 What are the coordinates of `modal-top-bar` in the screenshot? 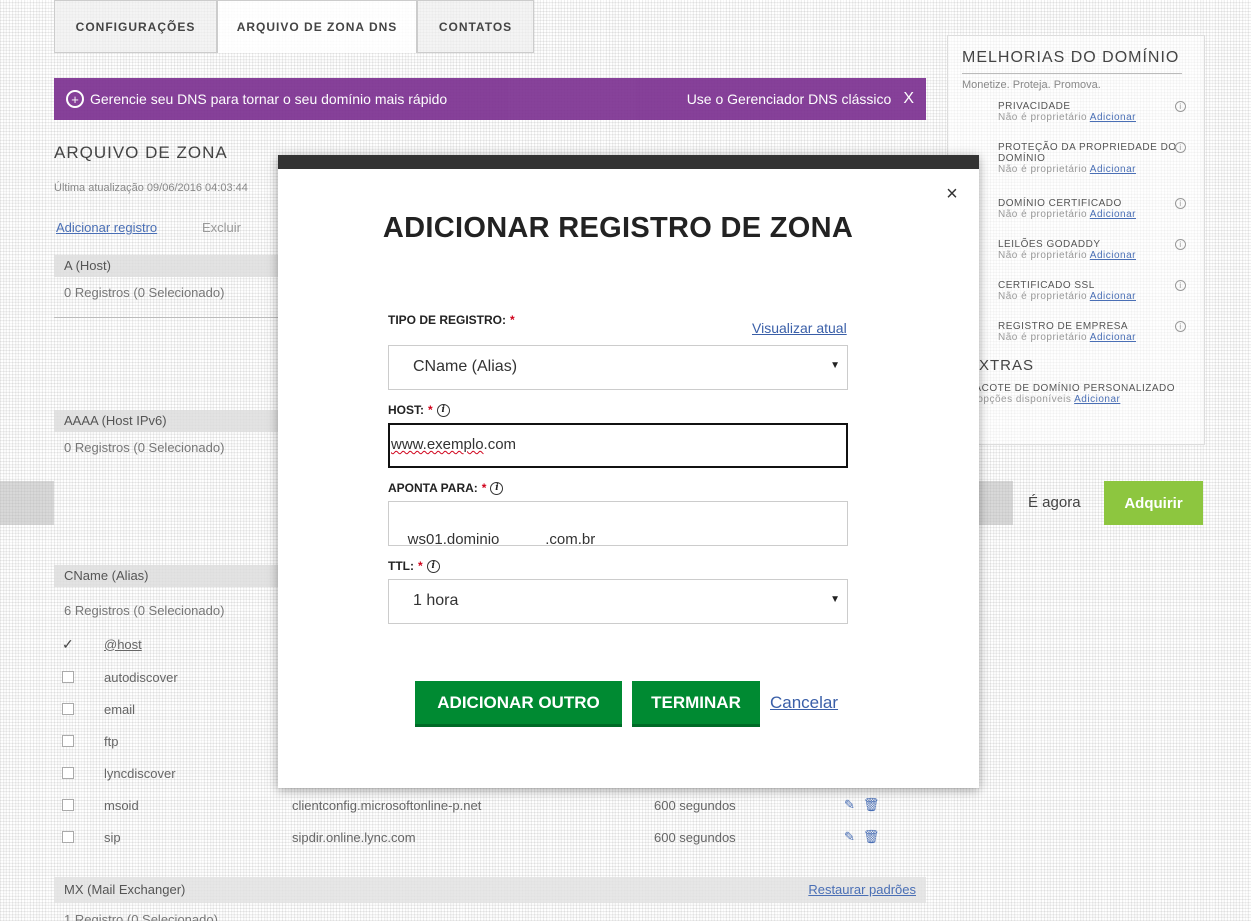 It's located at (628, 162).